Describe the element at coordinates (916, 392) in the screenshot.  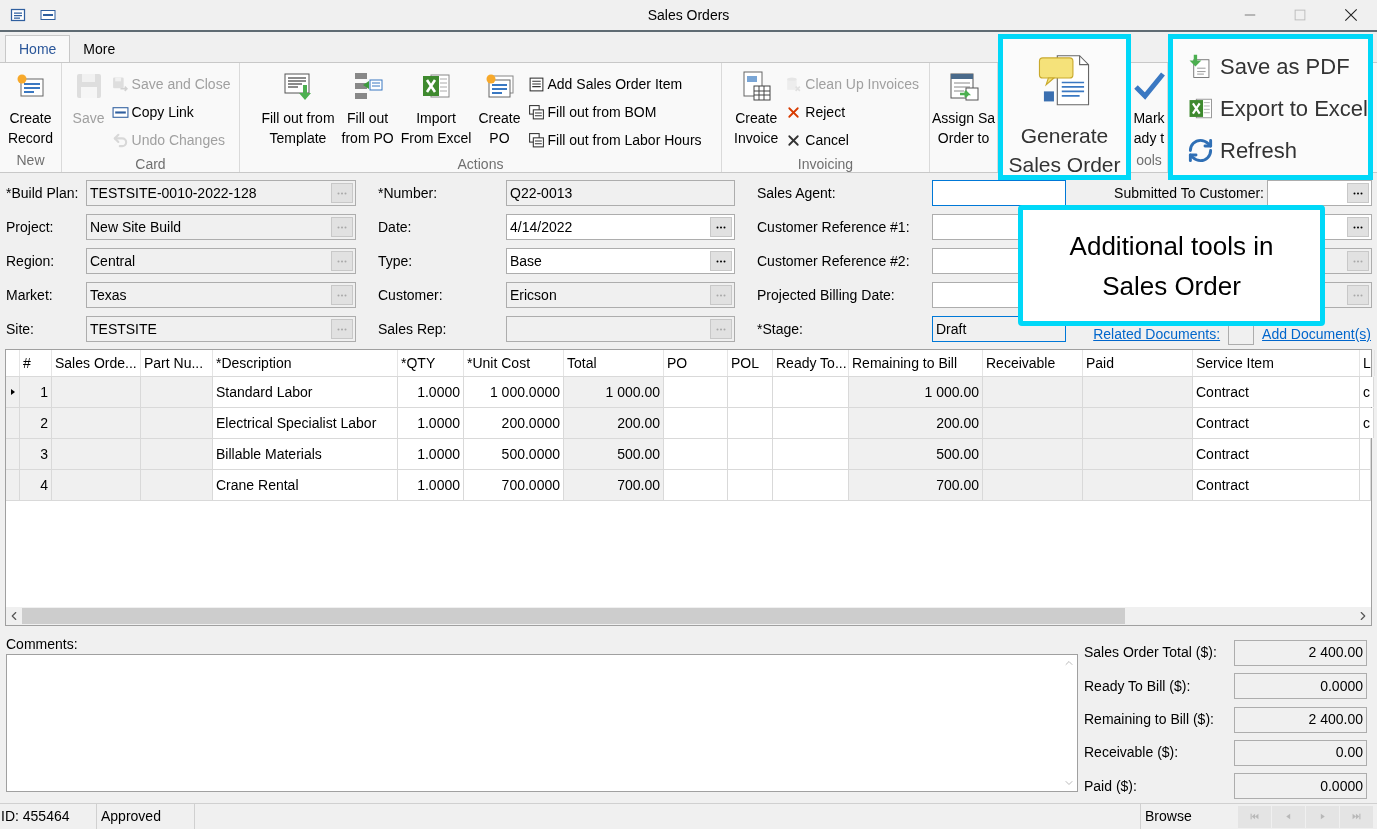
I see `table-cell: 1 000.00` at that location.